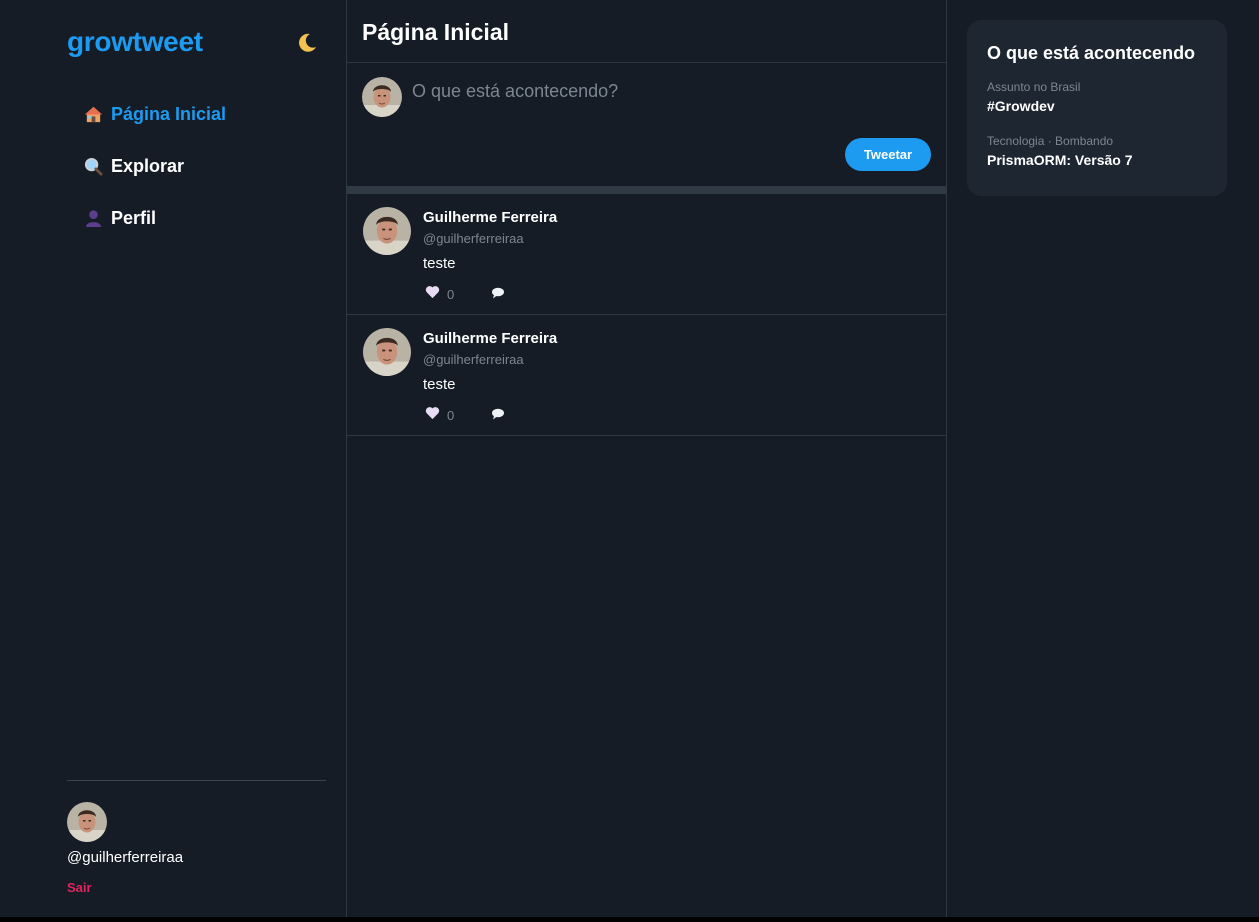 This screenshot has height=922, width=1259. What do you see at coordinates (646, 190) in the screenshot?
I see `composer-separator` at bounding box center [646, 190].